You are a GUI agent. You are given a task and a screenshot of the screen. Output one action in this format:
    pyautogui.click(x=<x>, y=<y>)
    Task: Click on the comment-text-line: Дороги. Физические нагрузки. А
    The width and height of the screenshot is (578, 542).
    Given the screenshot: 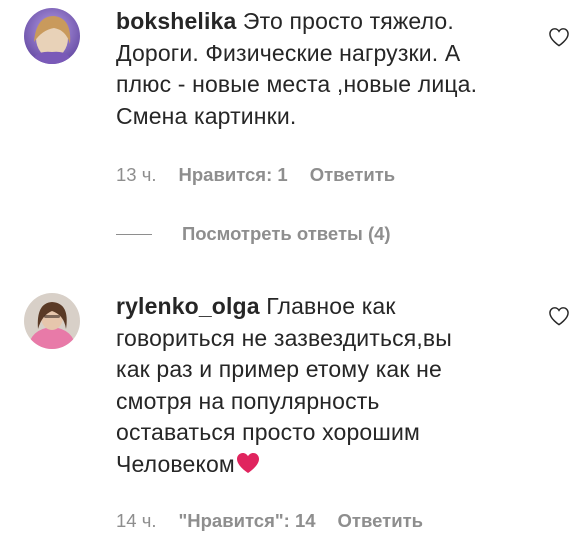 What is the action you would take?
    pyautogui.click(x=288, y=52)
    